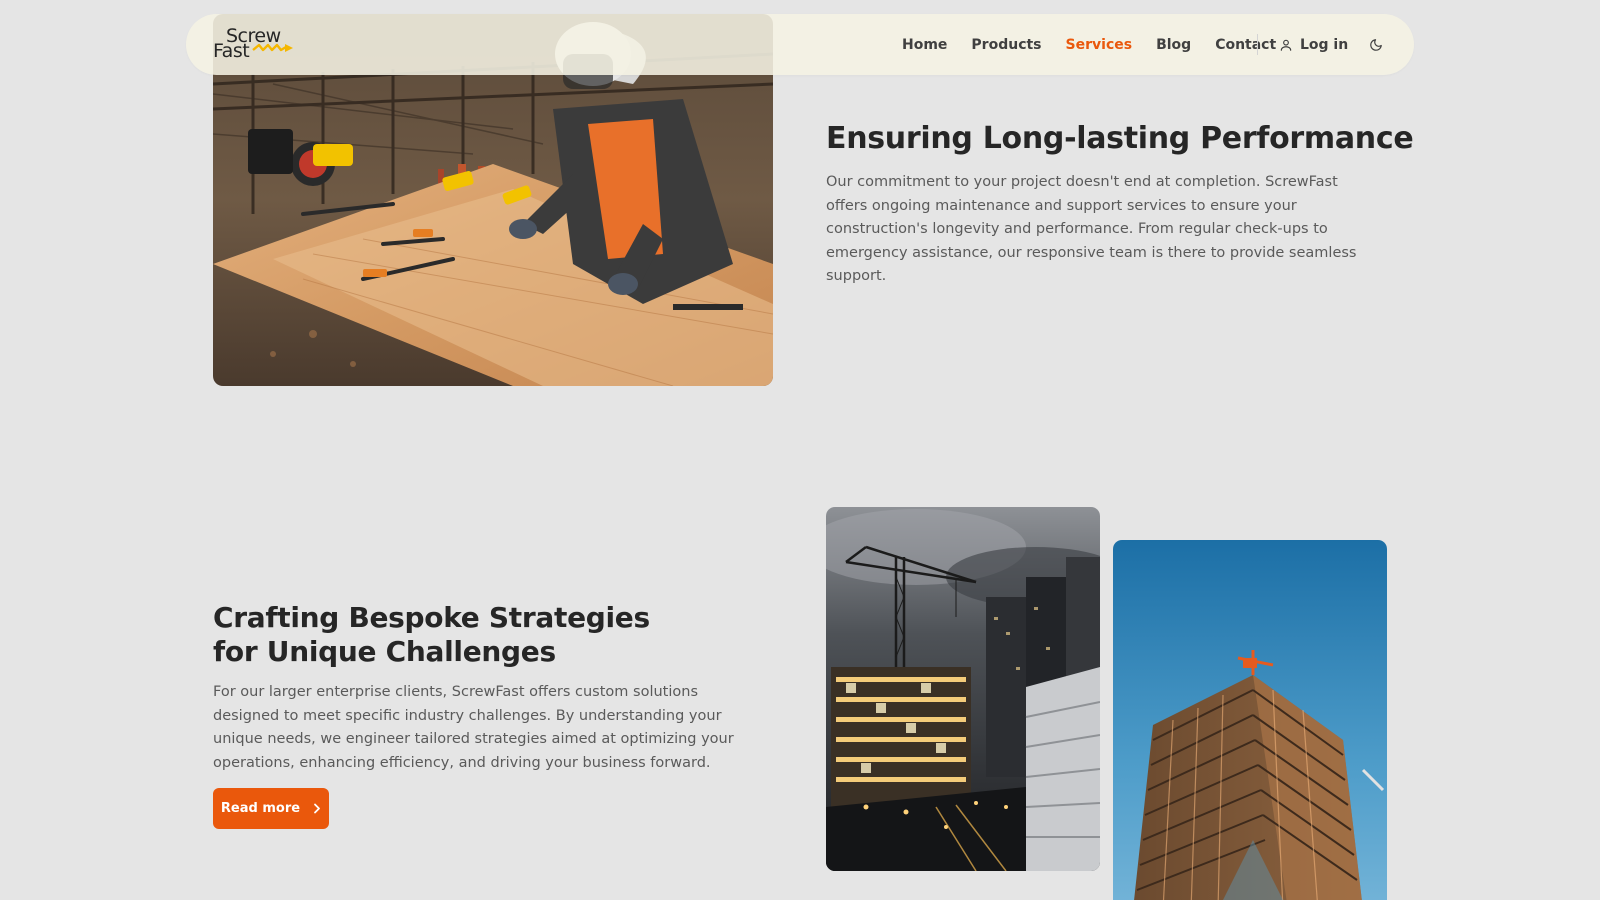 The image size is (1600, 900). I want to click on read-more-button: Read more, so click(271, 808).